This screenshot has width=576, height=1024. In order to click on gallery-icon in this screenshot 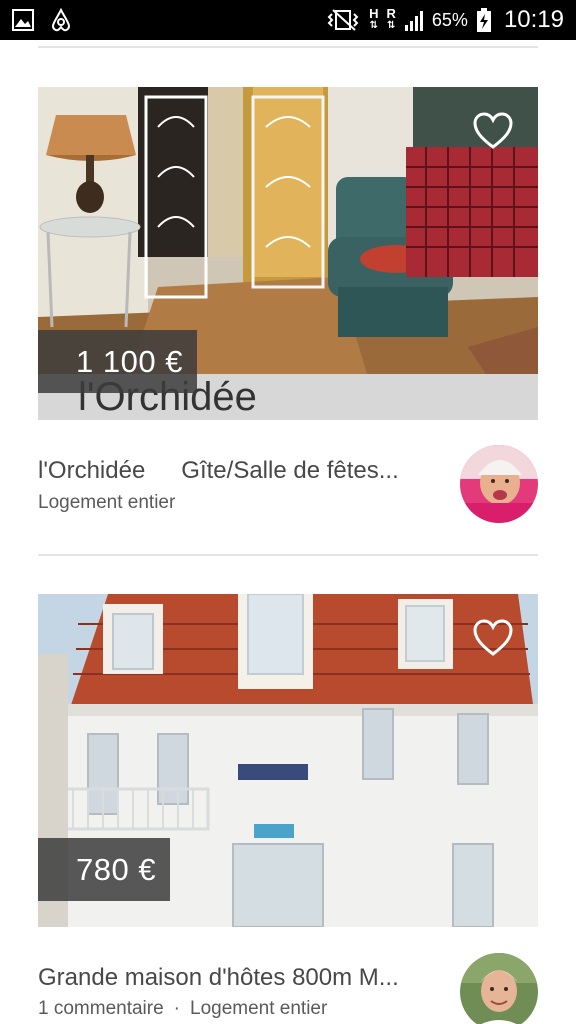, I will do `click(23, 20)`.